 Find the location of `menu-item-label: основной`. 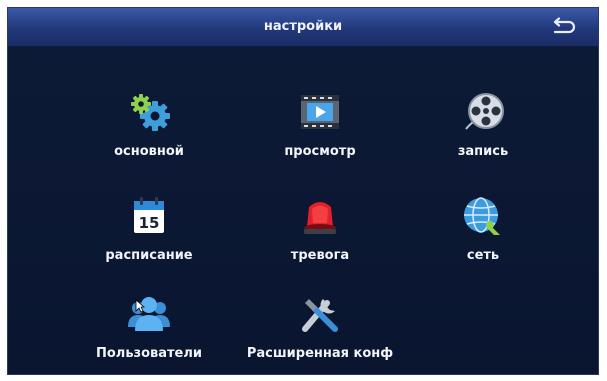

menu-item-label: основной is located at coordinates (149, 151).